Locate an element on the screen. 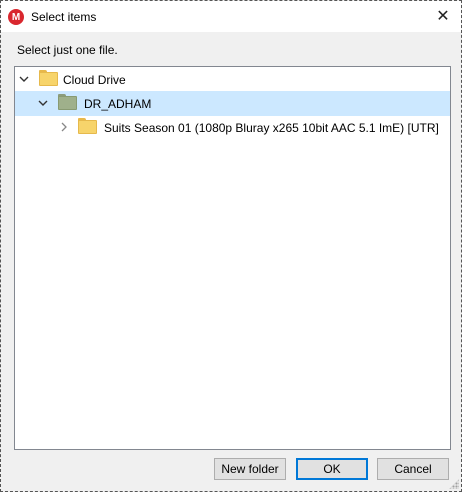 The height and width of the screenshot is (492, 462). tree-item-label: Cloud Drive is located at coordinates (94, 80).